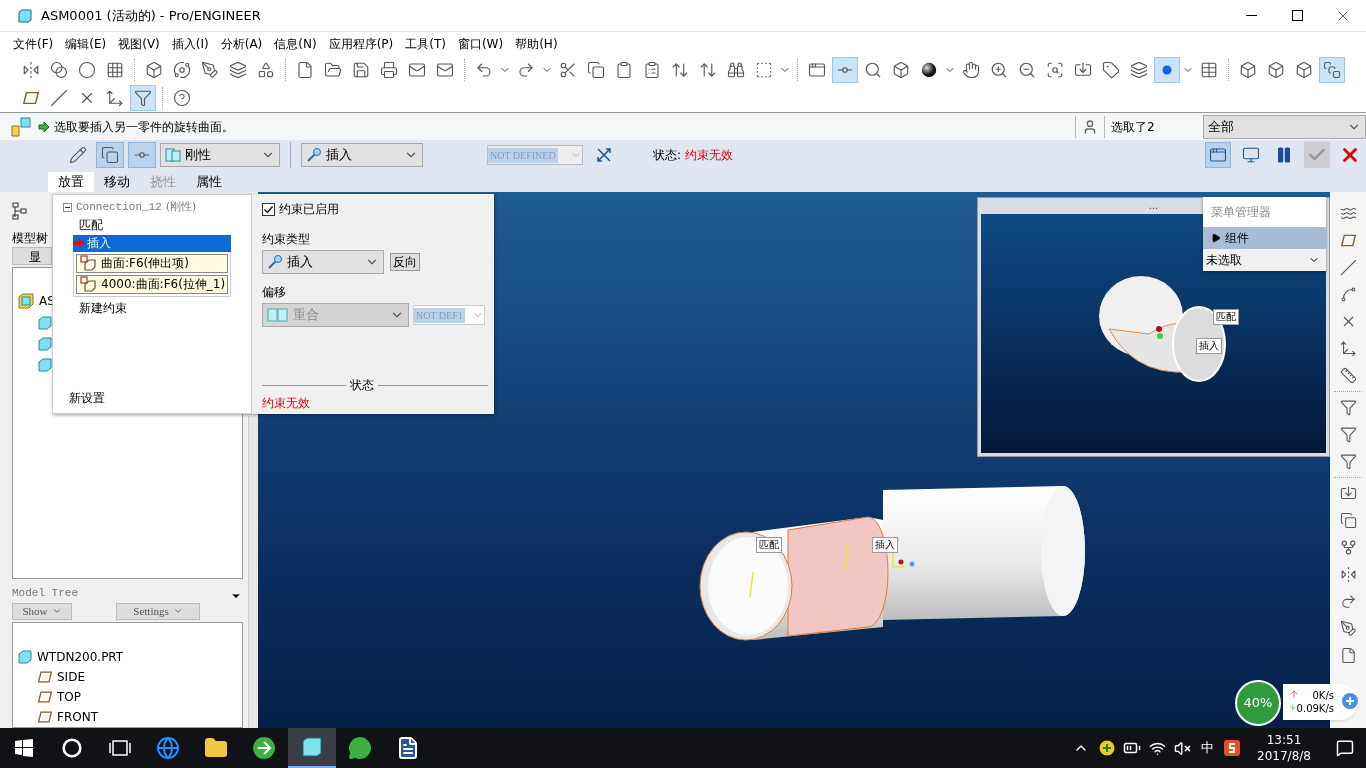  I want to click on dashboard-tab: 属性, so click(209, 182).